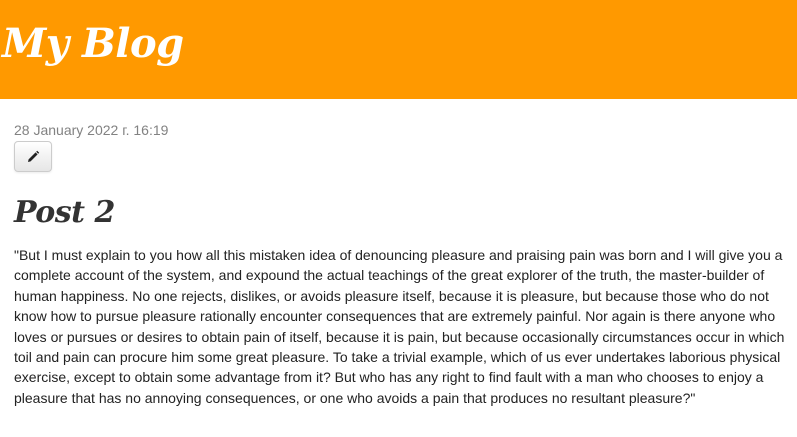  What do you see at coordinates (93, 44) in the screenshot?
I see `site-title-link: My Blog` at bounding box center [93, 44].